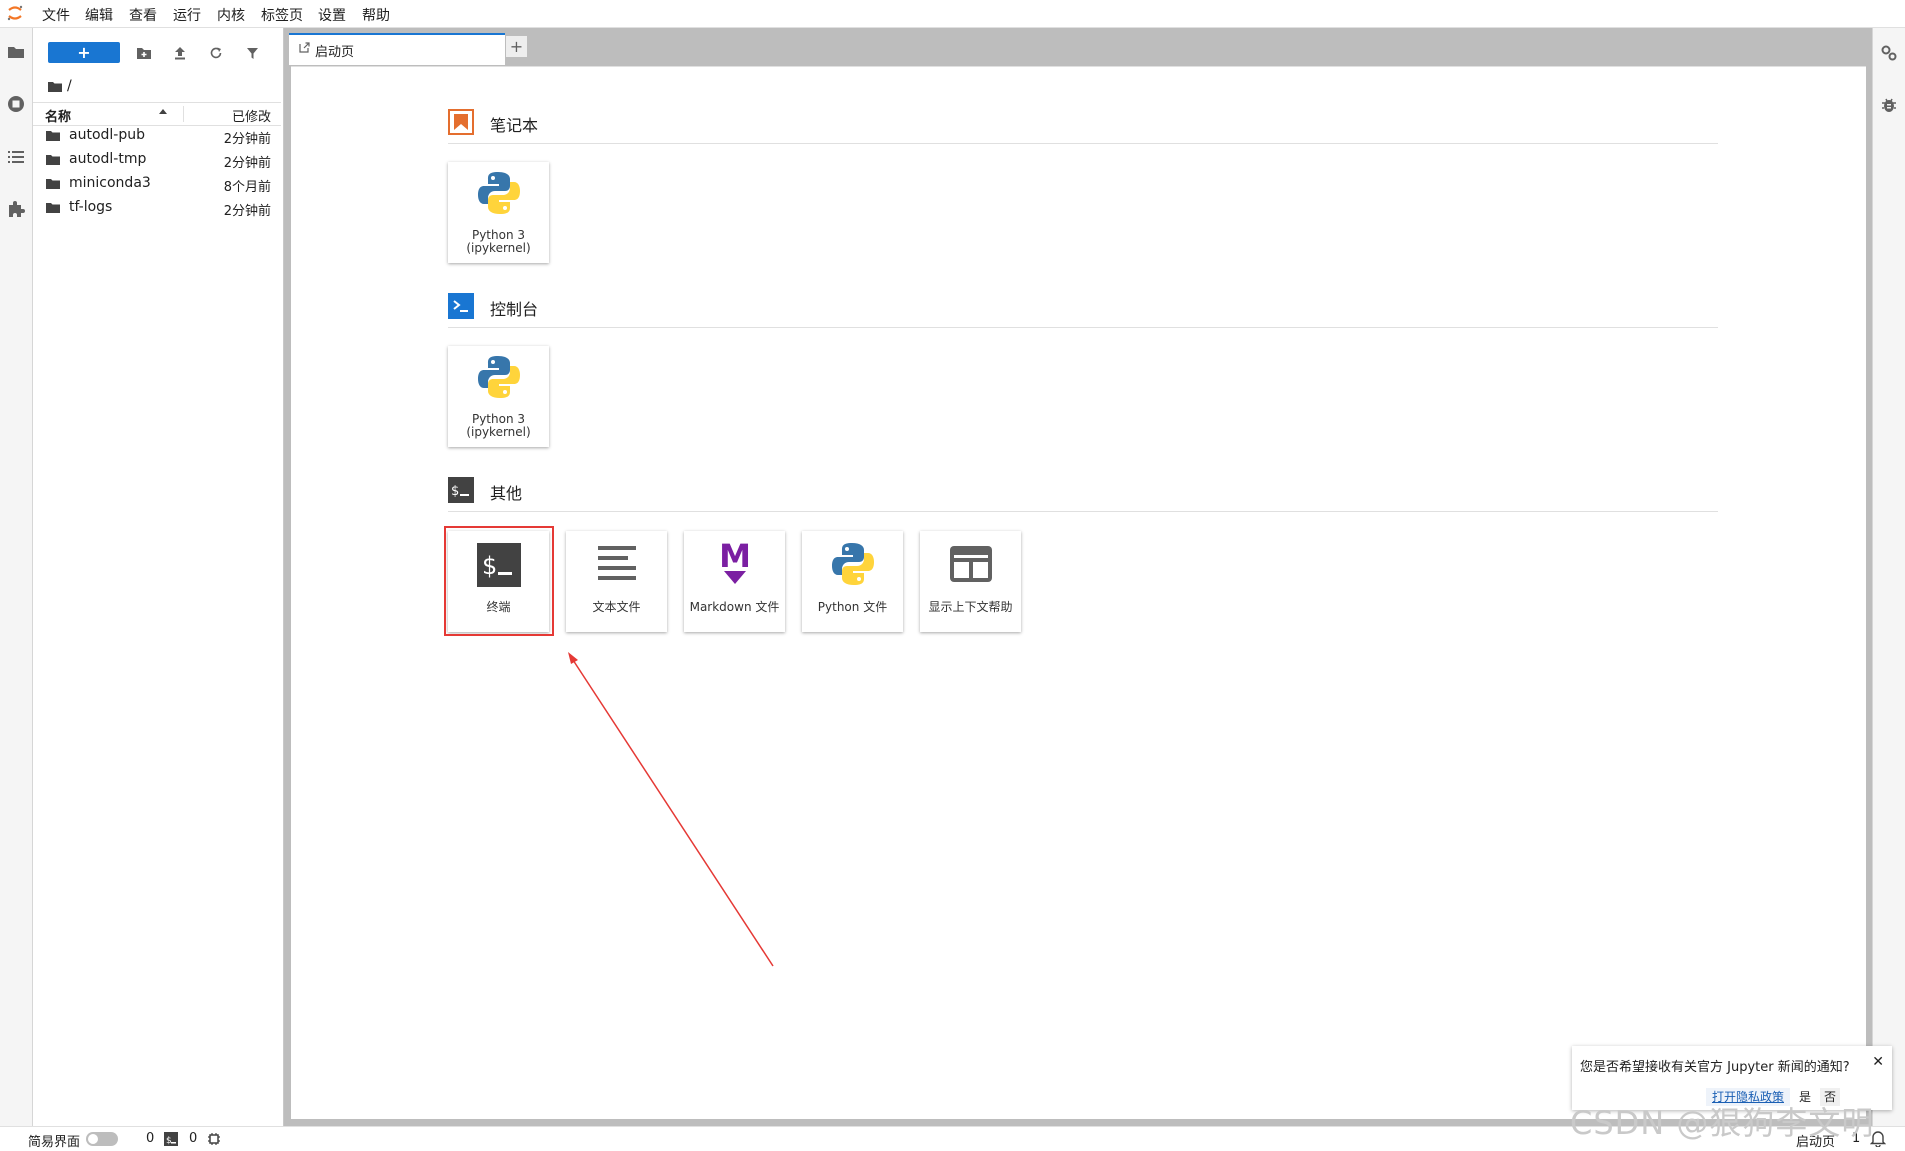 The height and width of the screenshot is (1151, 1905). I want to click on new-folder-icon, so click(144, 53).